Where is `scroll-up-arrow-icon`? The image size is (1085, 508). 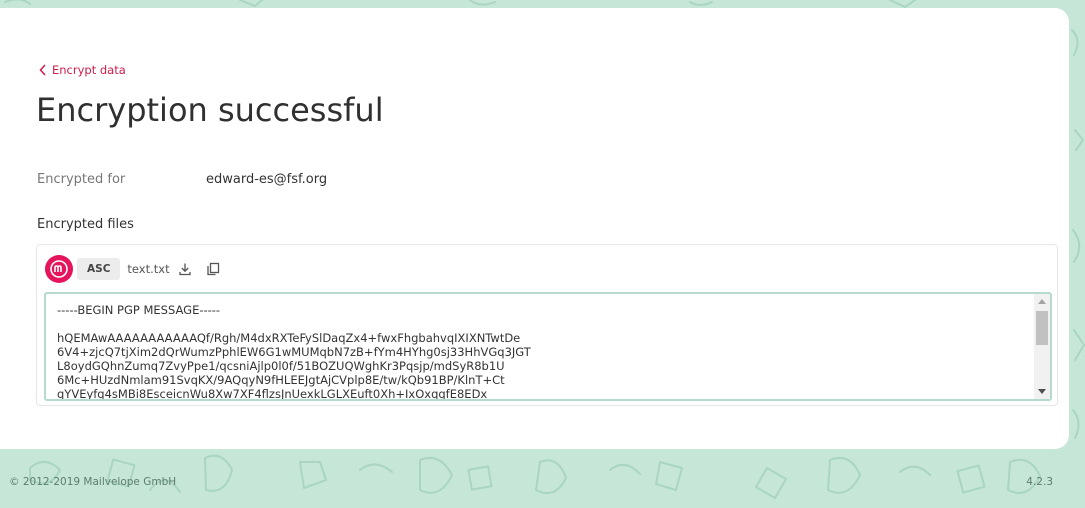 scroll-up-arrow-icon is located at coordinates (1042, 301).